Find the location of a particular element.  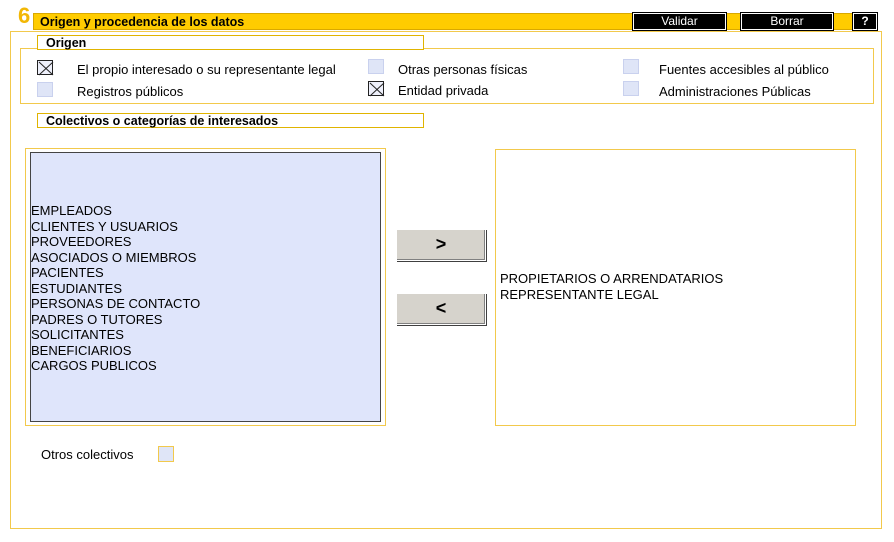

list-item: PACIENTES is located at coordinates (205, 273).